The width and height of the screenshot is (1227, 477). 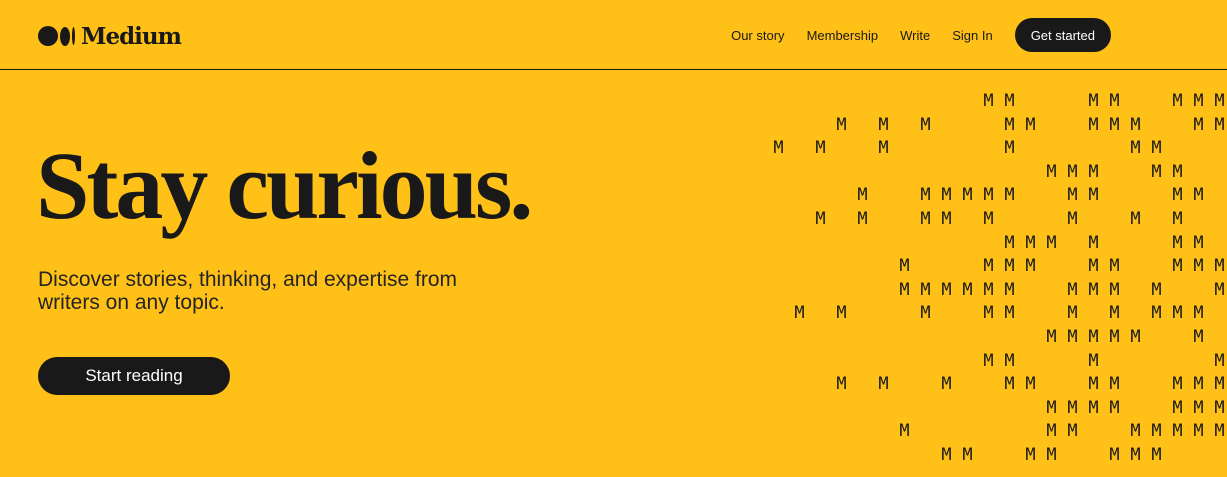 I want to click on nav-link-our-story: Our story, so click(x=757, y=35).